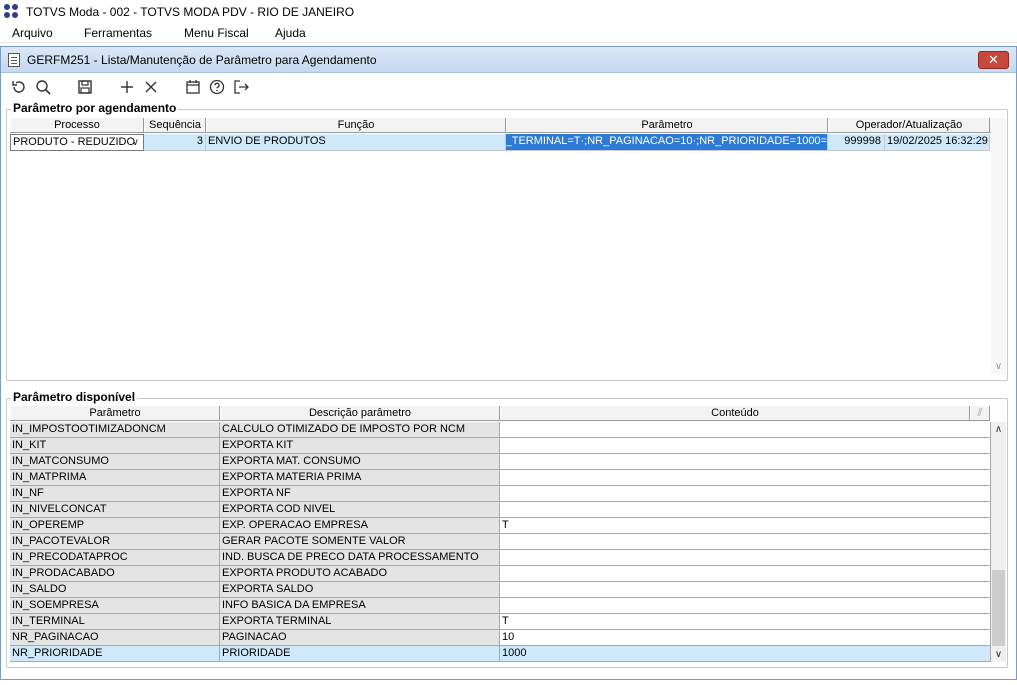 The image size is (1017, 685). What do you see at coordinates (980, 413) in the screenshot?
I see `column-chooser-icon: ⫽` at bounding box center [980, 413].